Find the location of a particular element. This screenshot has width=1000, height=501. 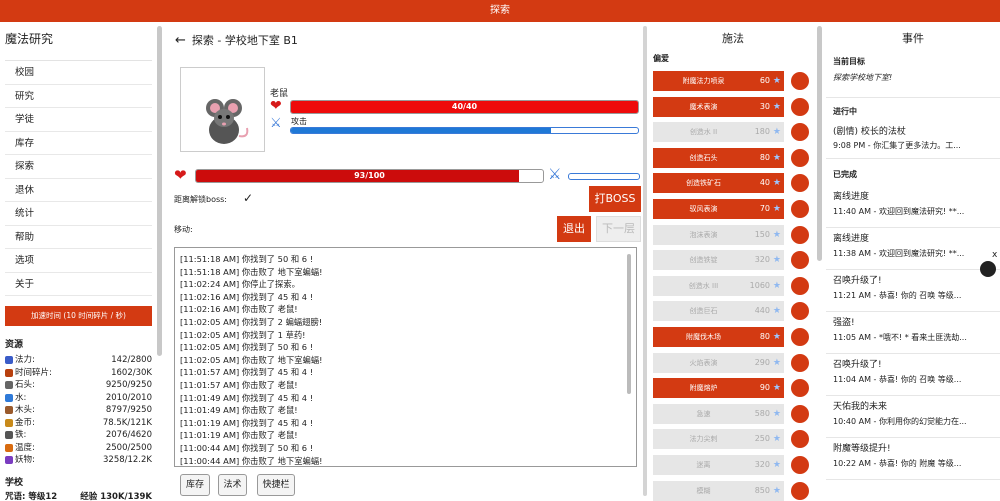

log-entry: [11:01:49 AM] 你击败了 老鼠! is located at coordinates (239, 410).